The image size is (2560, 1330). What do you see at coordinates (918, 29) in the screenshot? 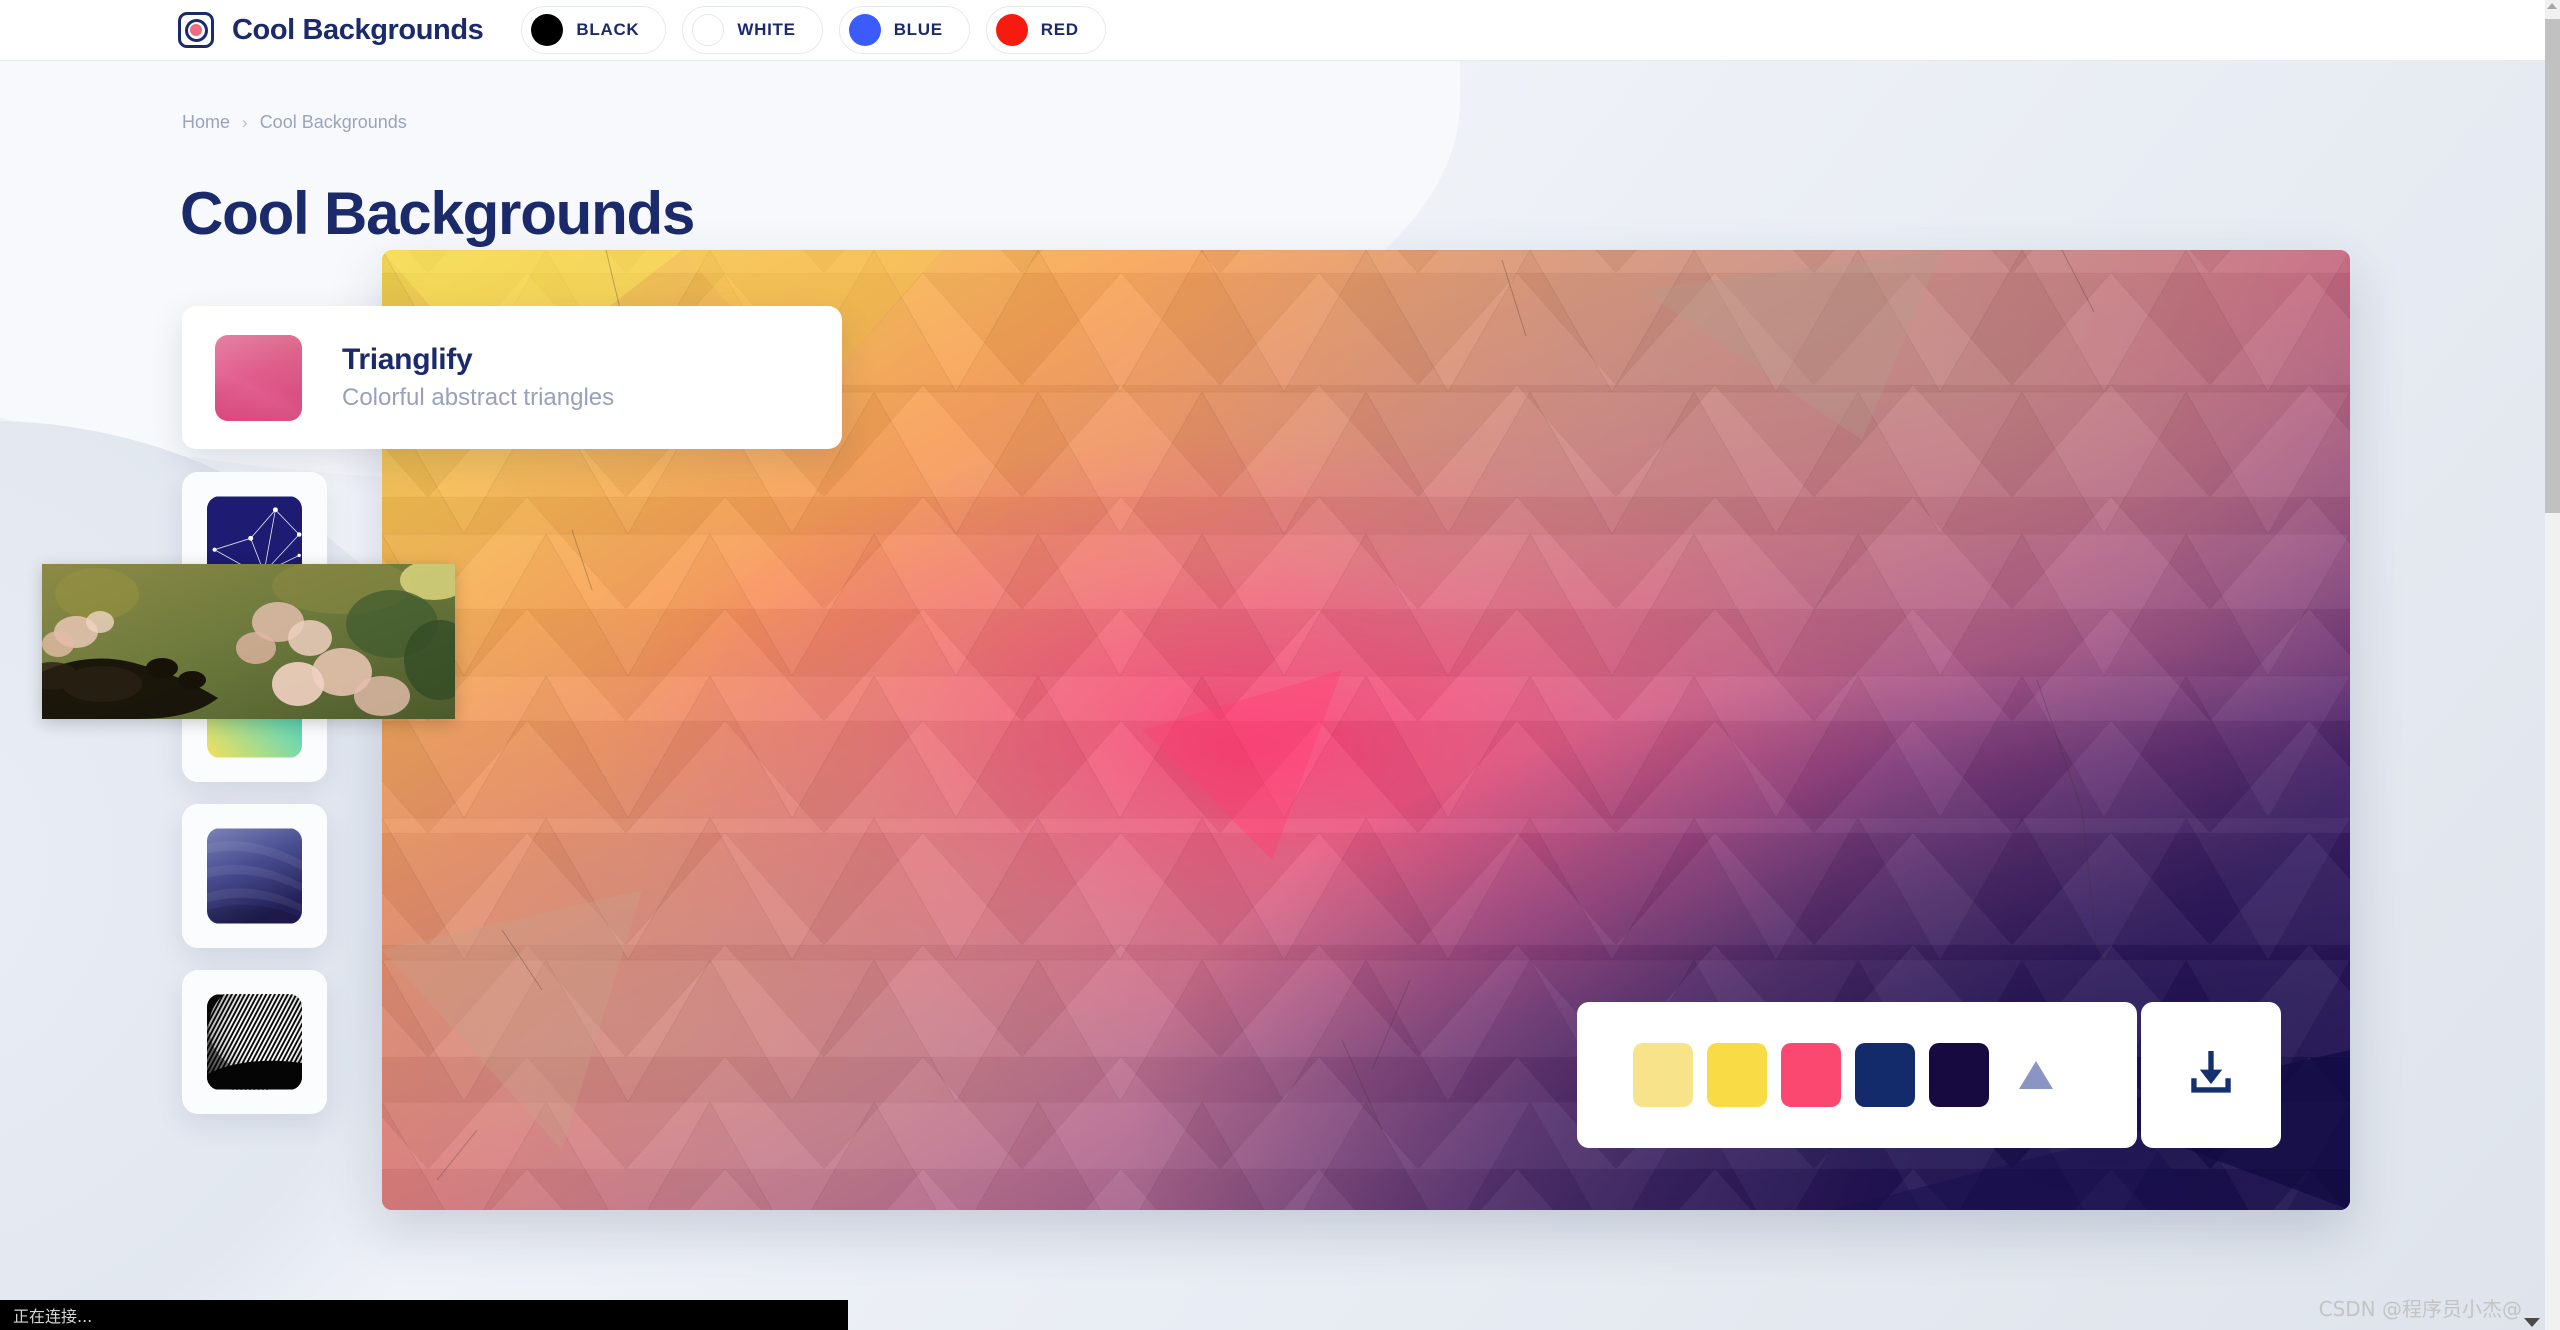
I see `color-pill-label: BLUE` at bounding box center [918, 29].